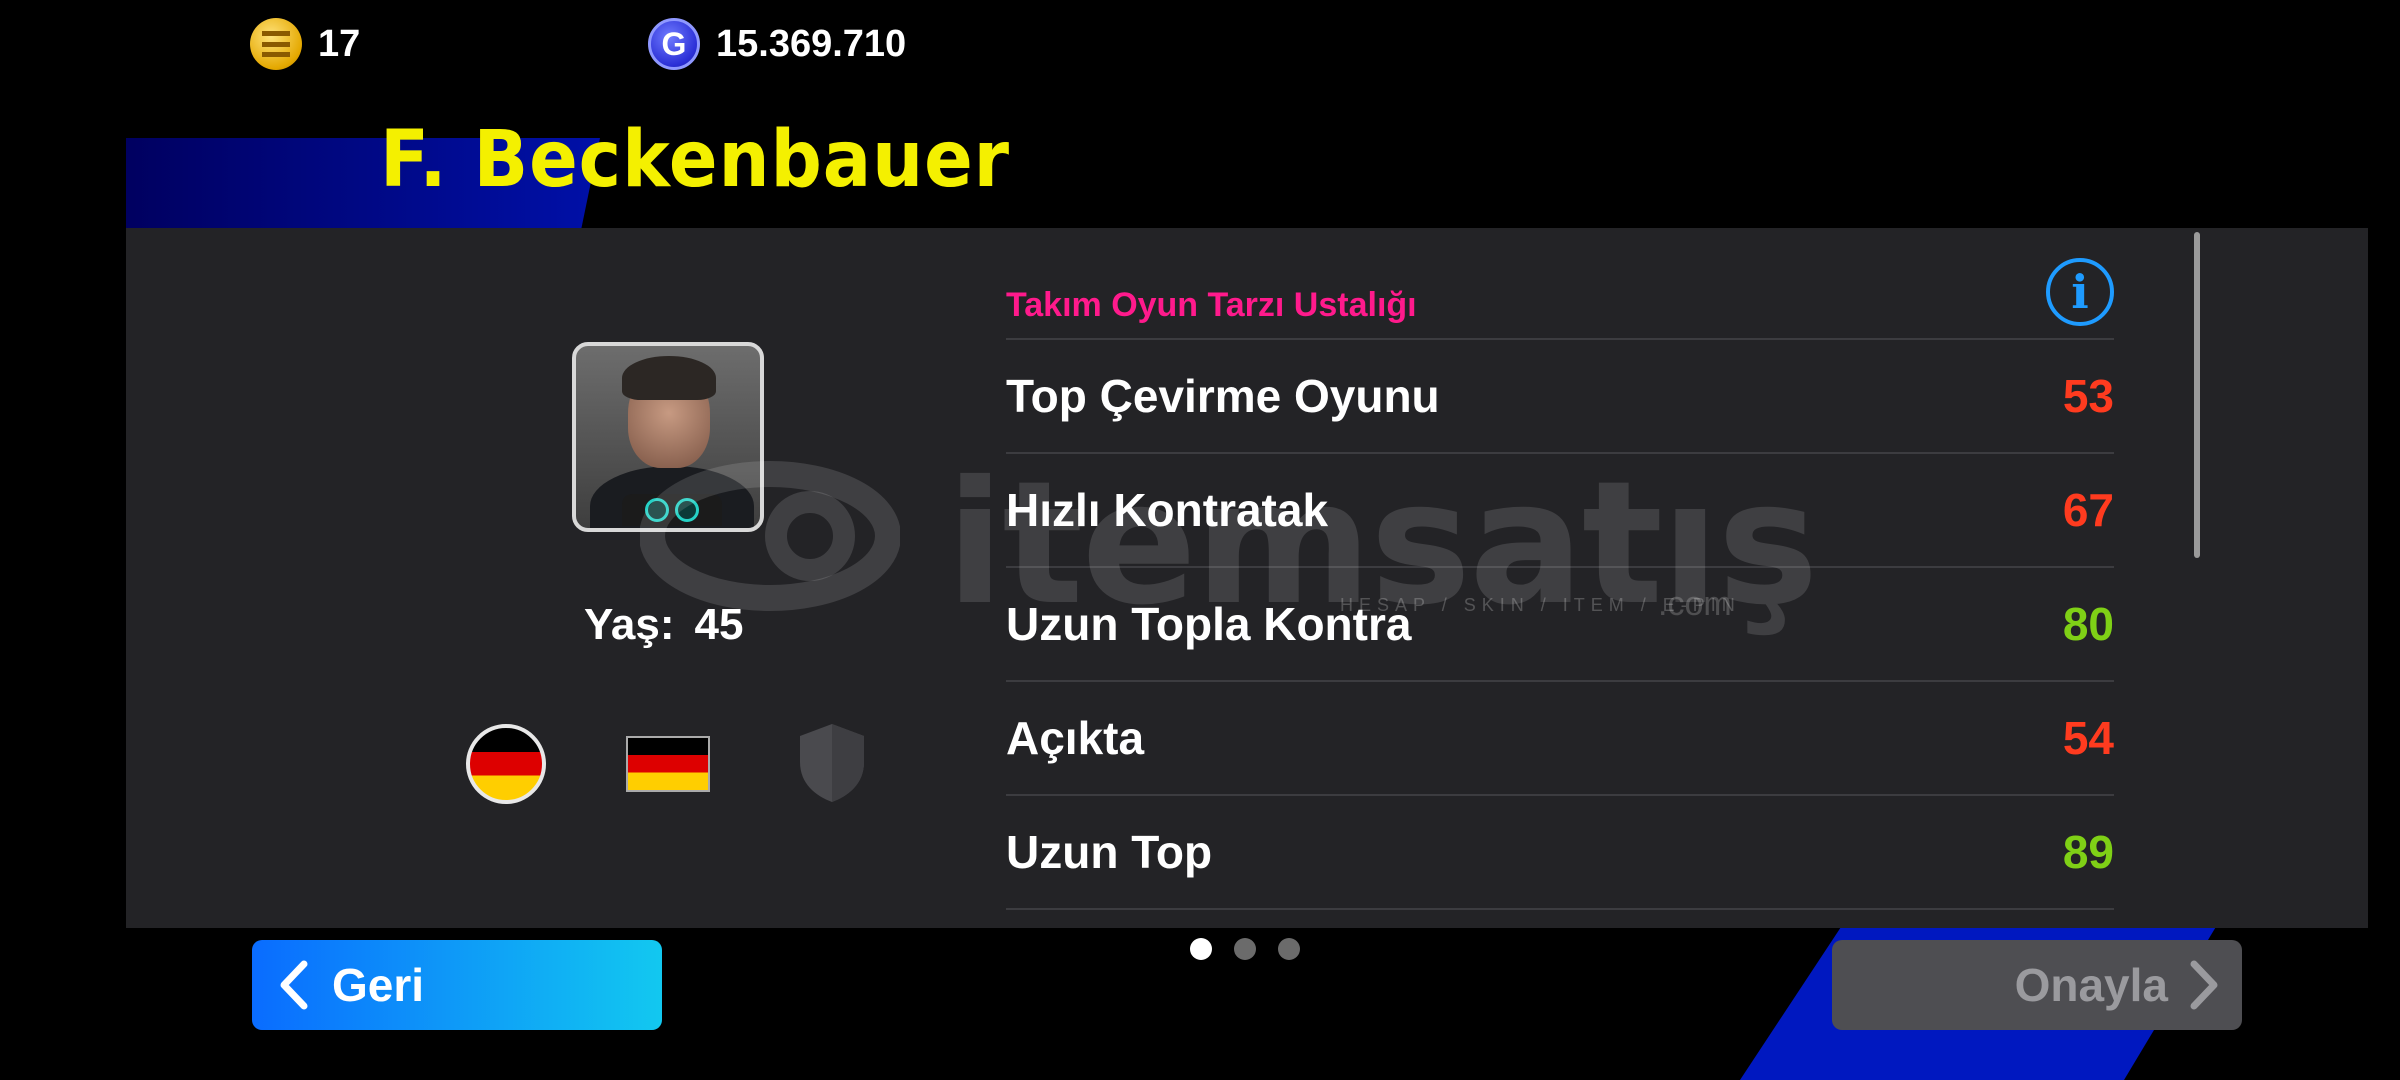  Describe the element at coordinates (2088, 738) in the screenshot. I see `playstyle-value: 54` at that location.